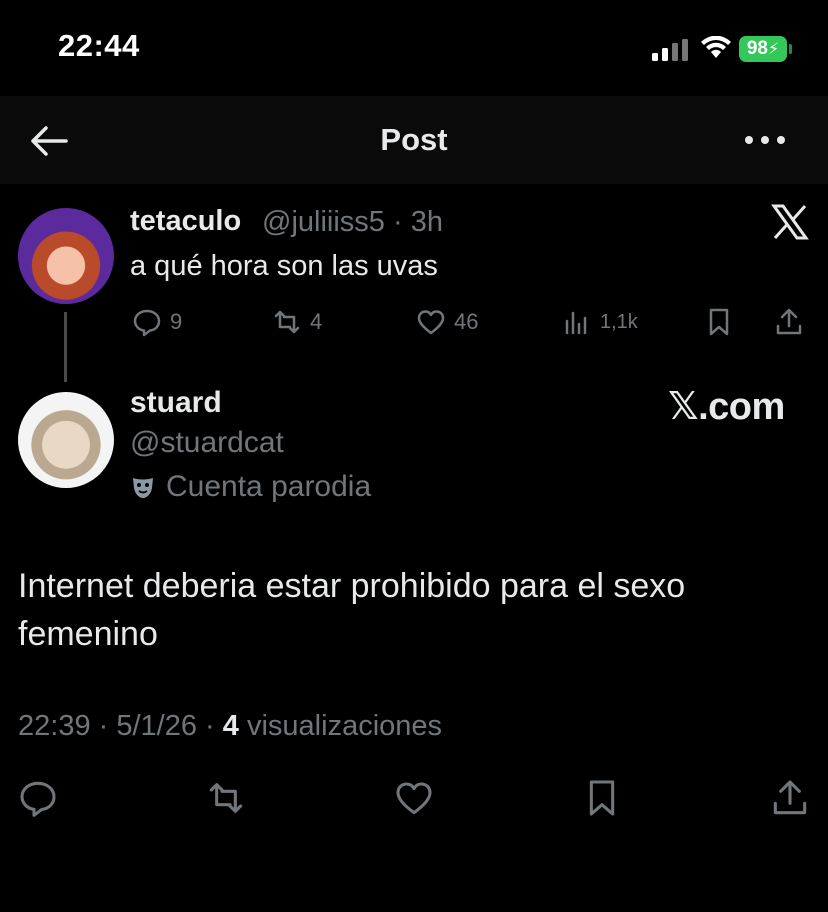 This screenshot has height=912, width=828. What do you see at coordinates (269, 486) in the screenshot?
I see `parody-label: Cuenta parodia` at bounding box center [269, 486].